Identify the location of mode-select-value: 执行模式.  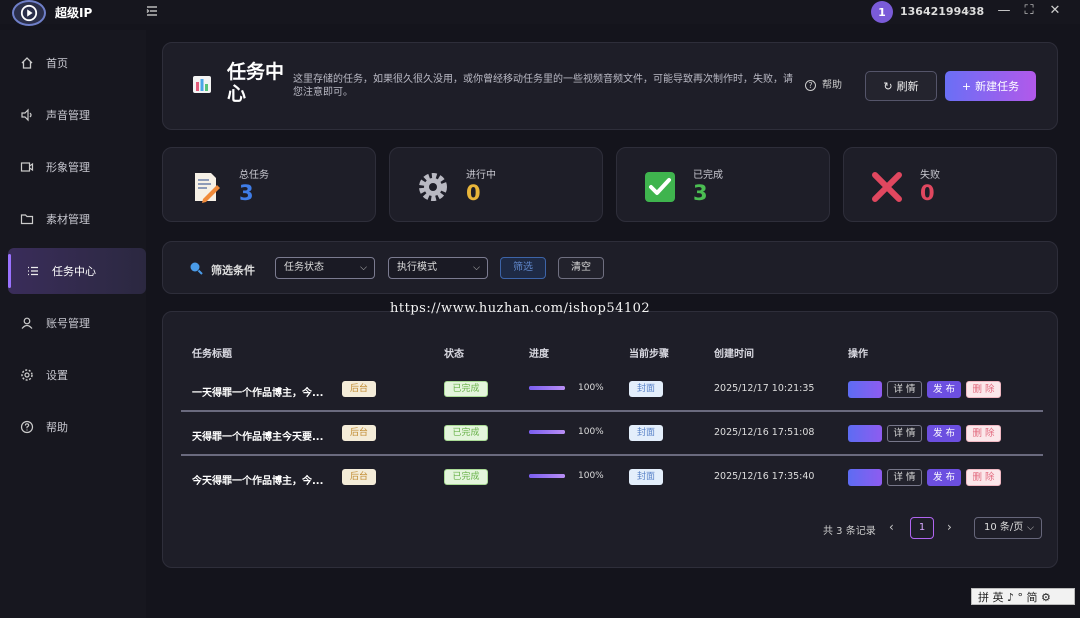
(417, 267).